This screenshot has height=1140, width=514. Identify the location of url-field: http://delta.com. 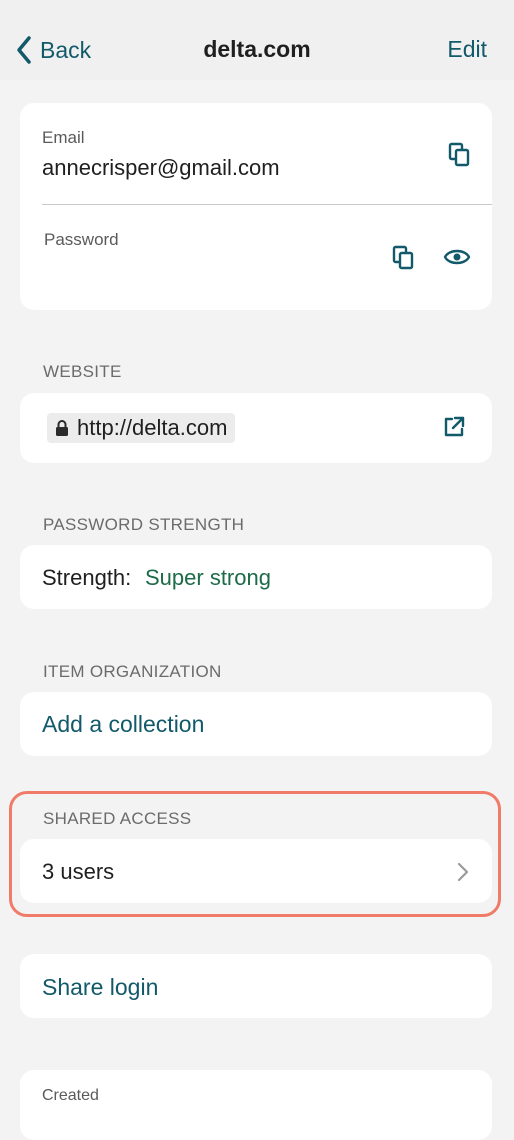
(141, 428).